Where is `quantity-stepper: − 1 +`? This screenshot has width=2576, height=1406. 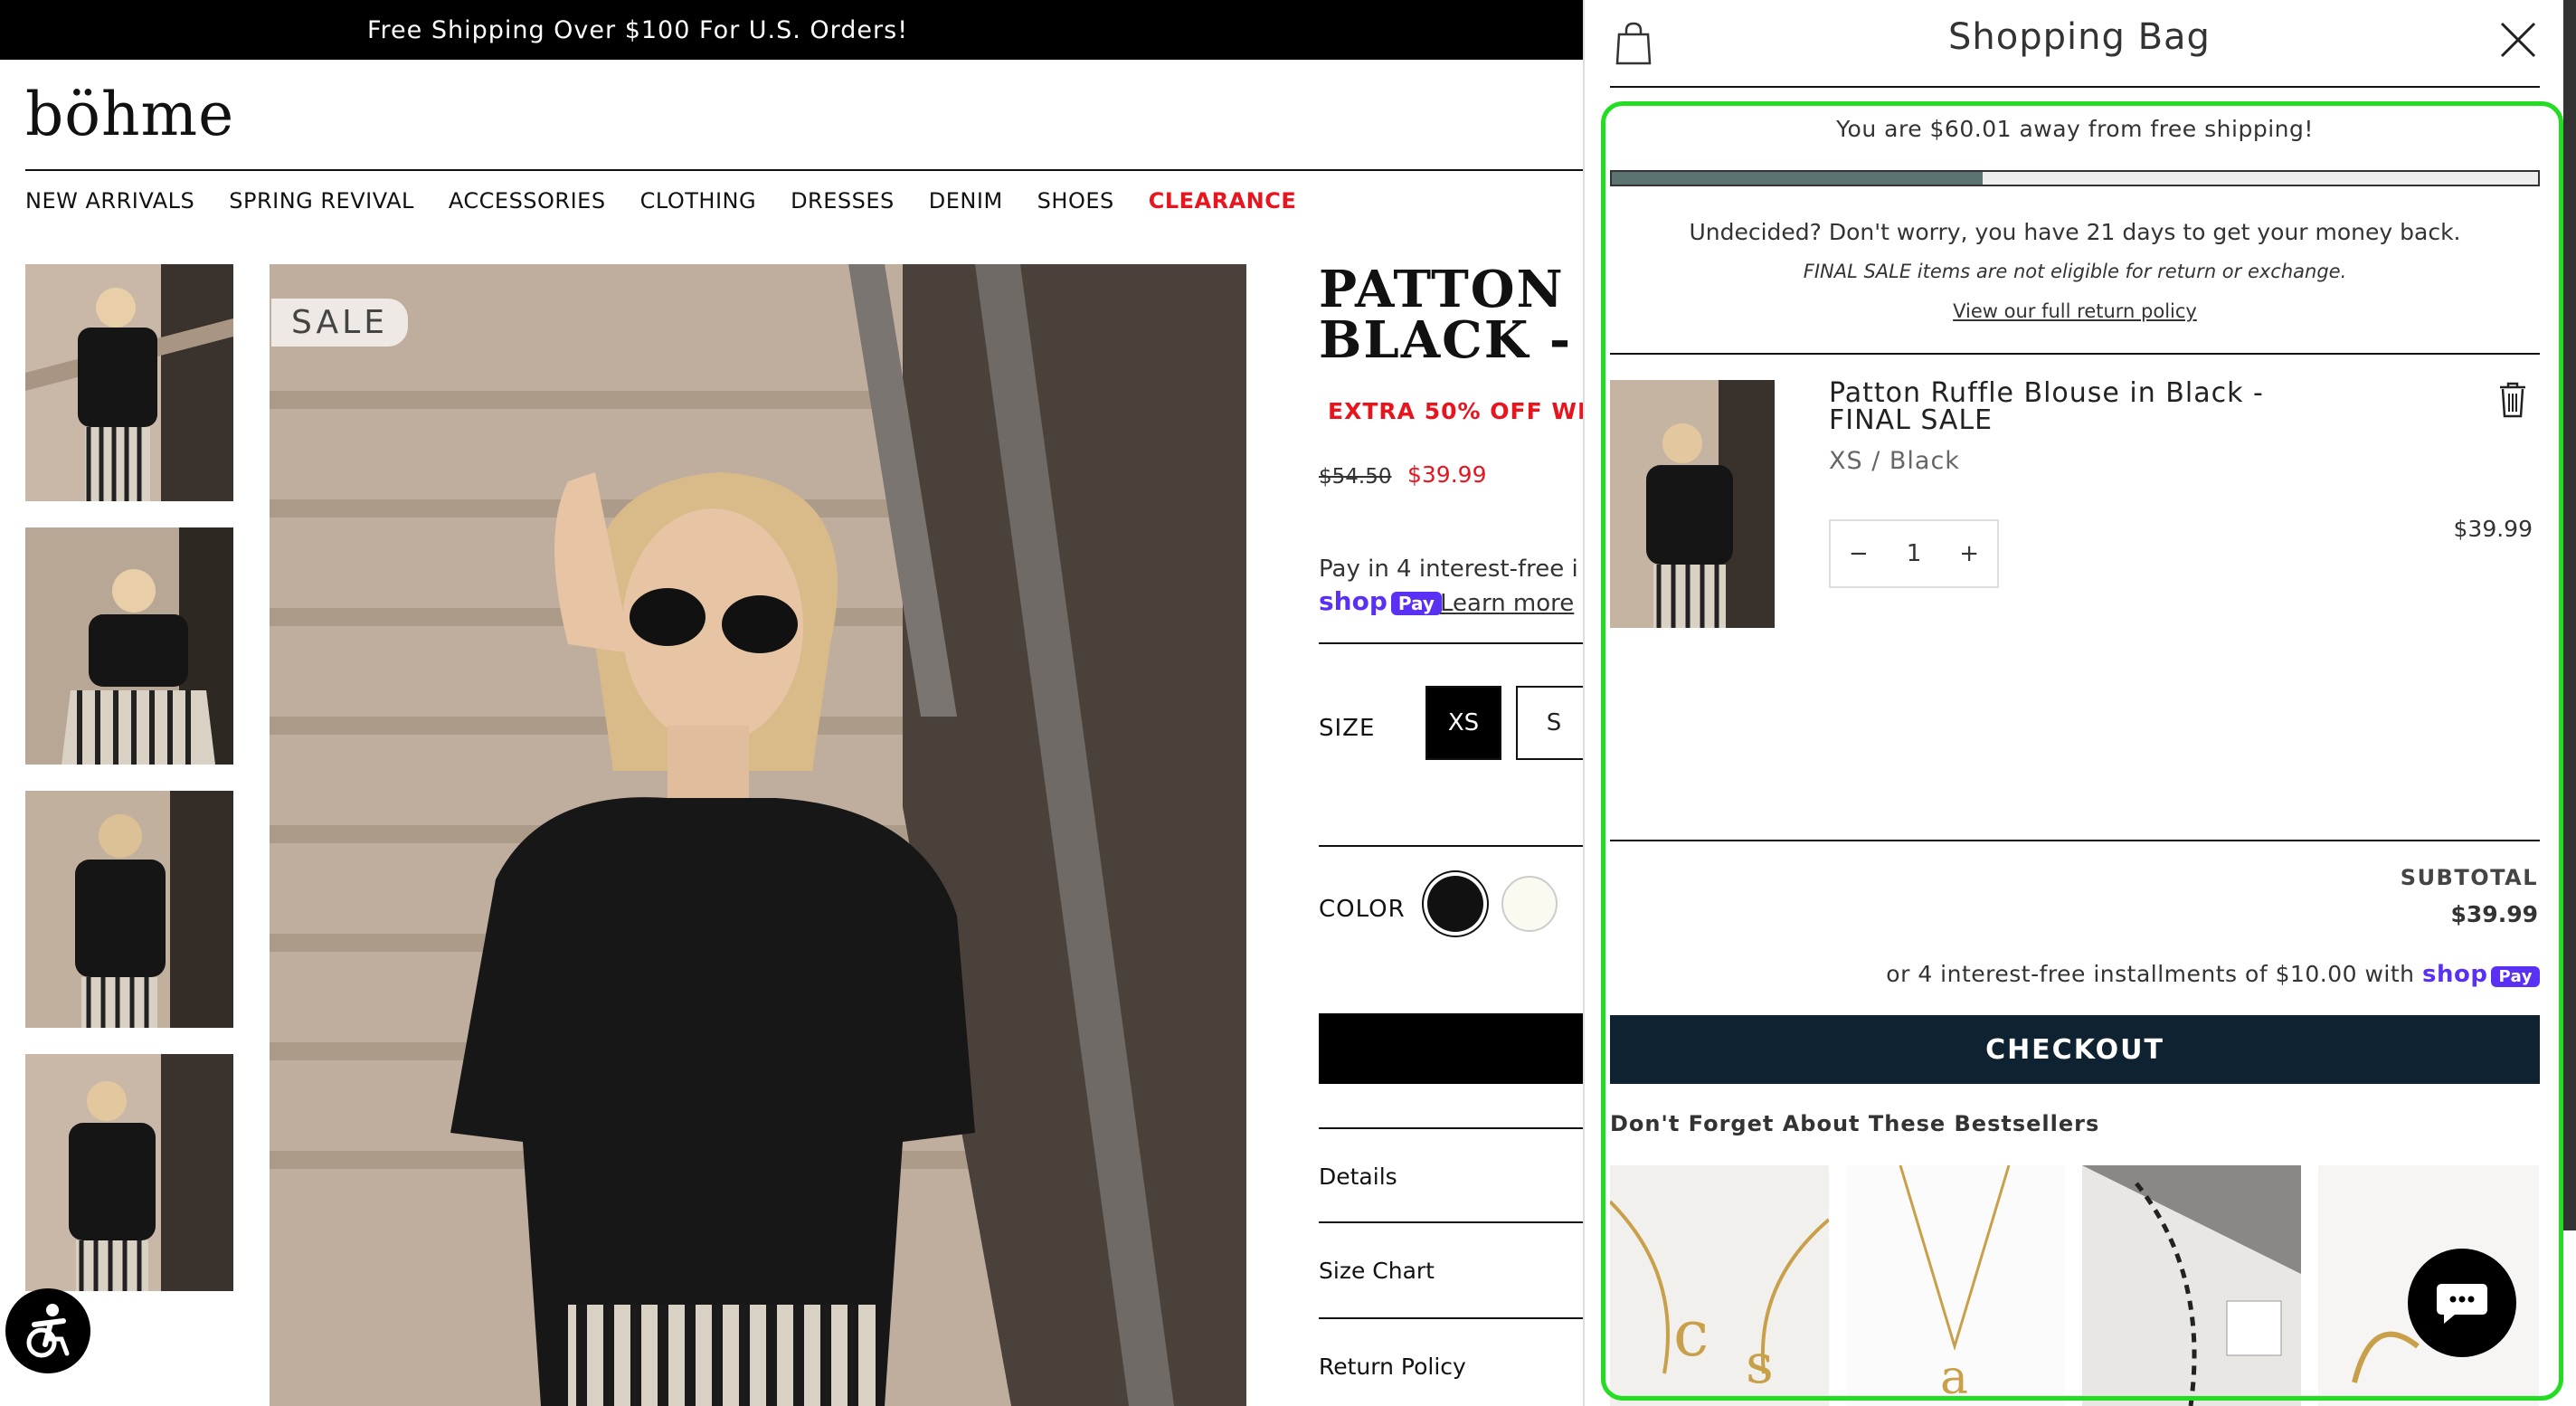 quantity-stepper: − 1 + is located at coordinates (1914, 553).